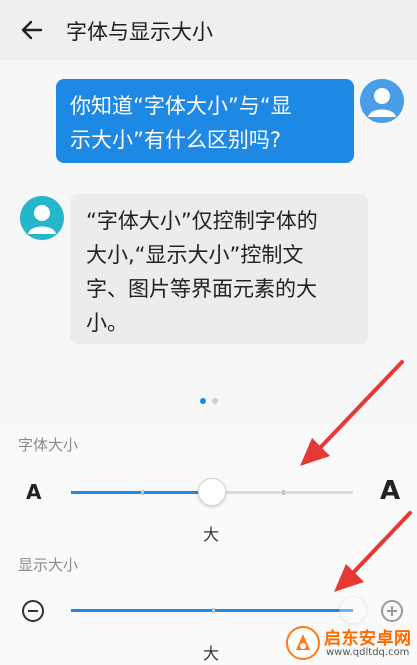 The image size is (417, 665). Describe the element at coordinates (48, 565) in the screenshot. I see `display-size-label: 显示大小` at that location.